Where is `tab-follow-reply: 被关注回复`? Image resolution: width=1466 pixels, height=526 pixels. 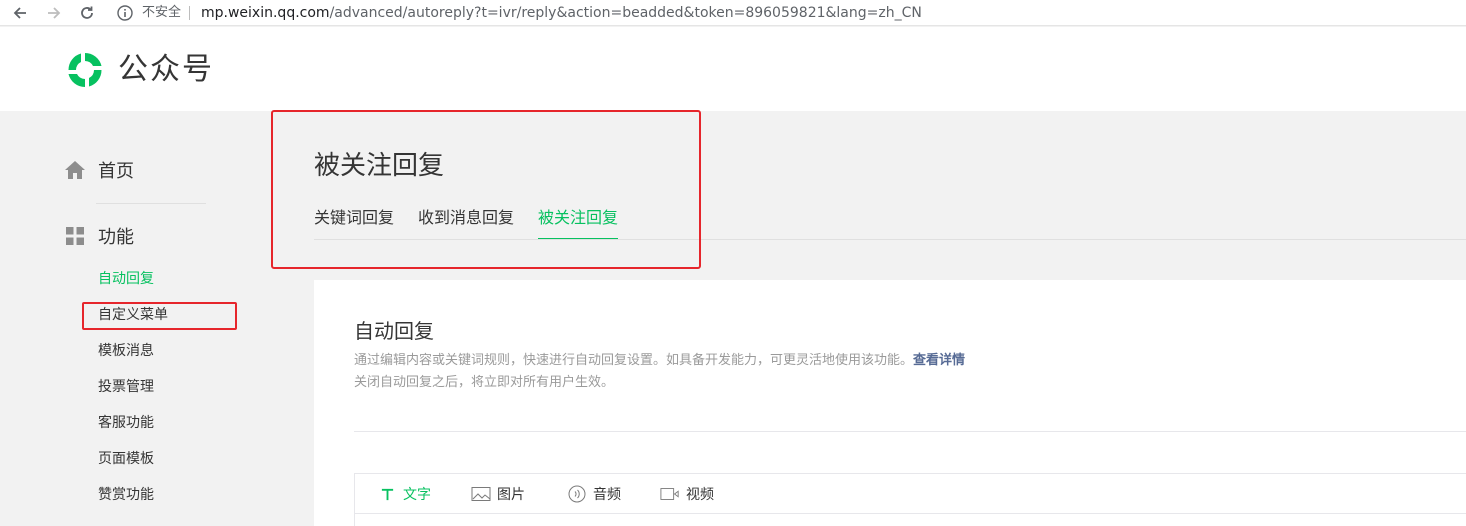 tab-follow-reply: 被关注回复 is located at coordinates (578, 218).